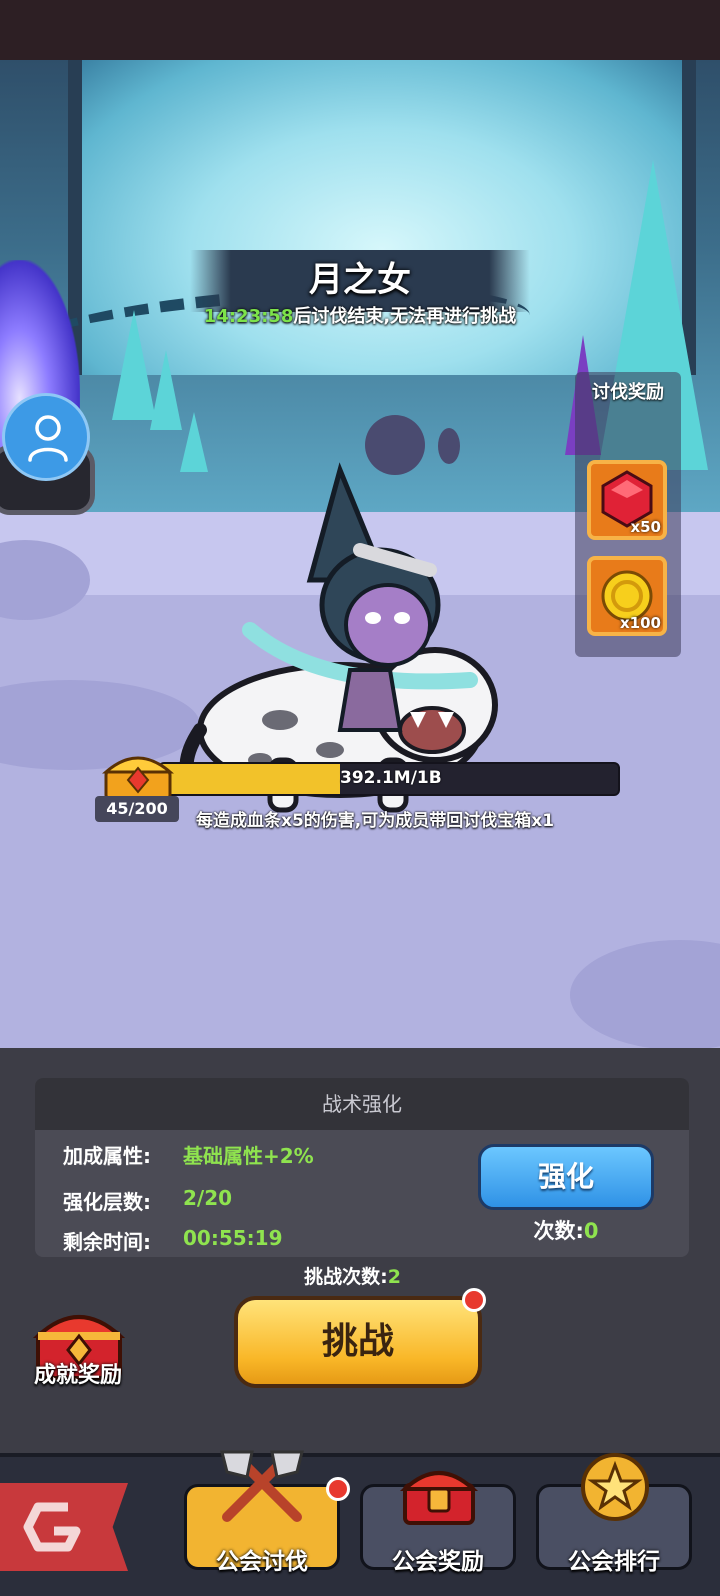 This screenshot has width=720, height=1596. I want to click on damage-hint: 每造成血条x5的伤害,可为成员带回讨伐宝箱x1, so click(375, 821).